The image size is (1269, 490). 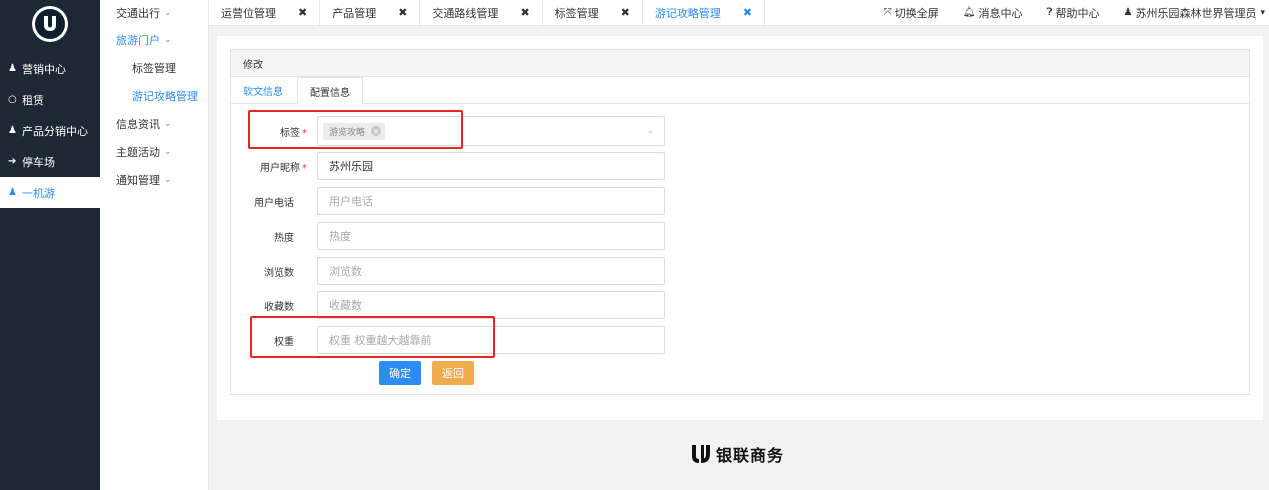 What do you see at coordinates (269, 131) in the screenshot?
I see `tag-label: 标签 *` at bounding box center [269, 131].